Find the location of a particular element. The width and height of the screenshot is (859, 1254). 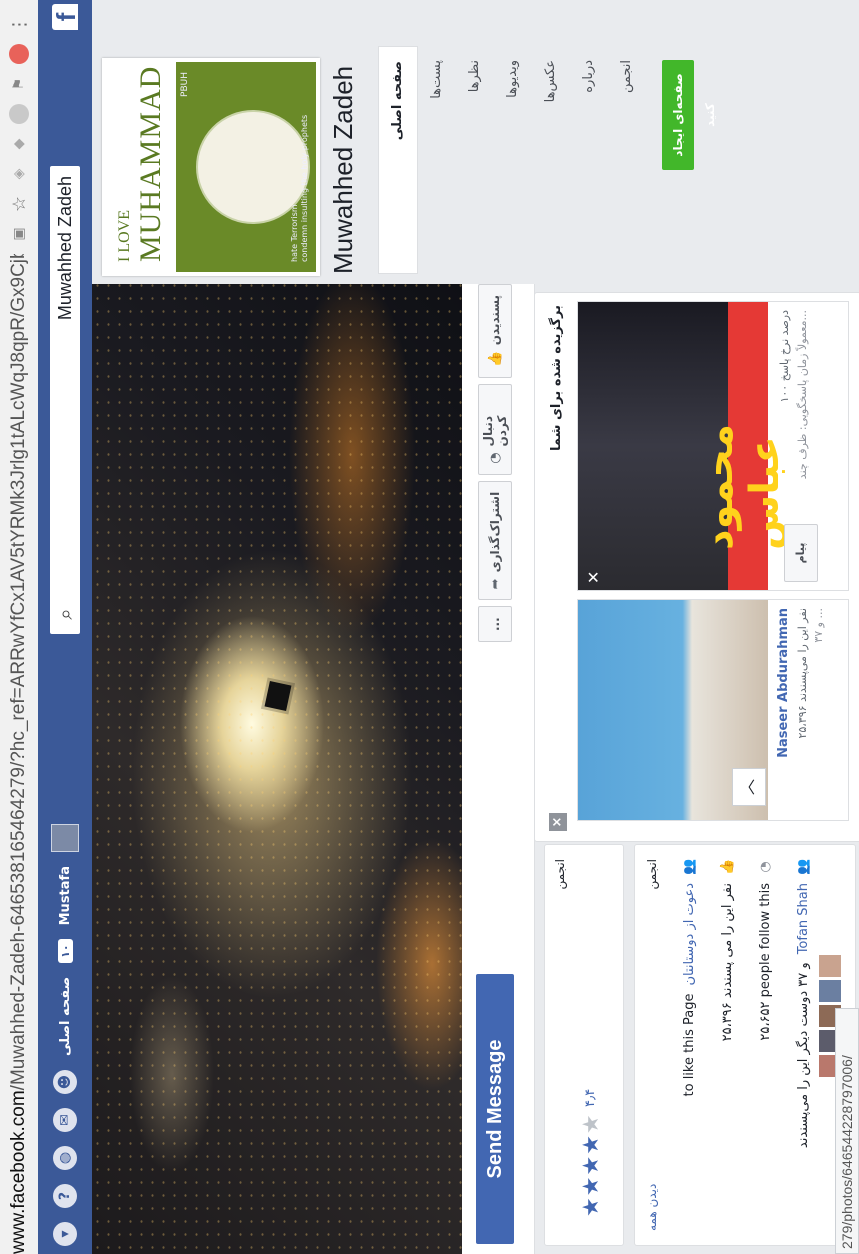

like-button: 👍 پسندیدن is located at coordinates (495, 331).